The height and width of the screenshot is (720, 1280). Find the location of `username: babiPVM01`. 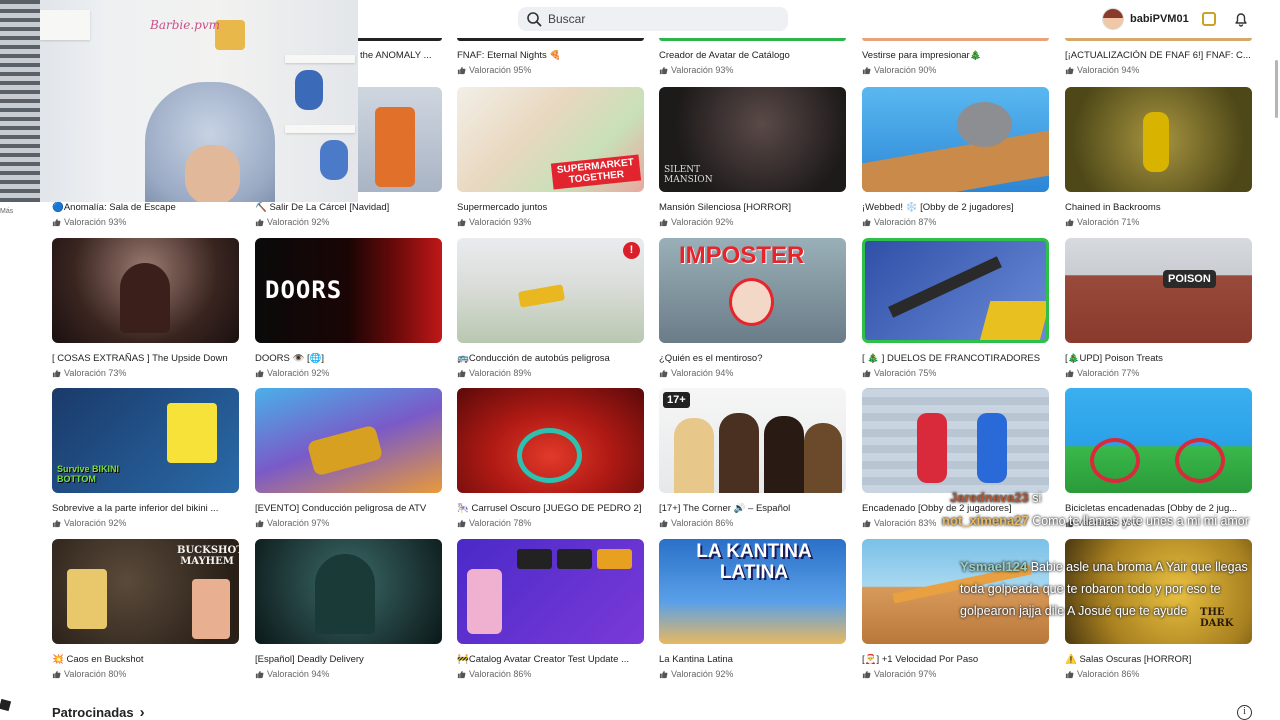

username: babiPVM01 is located at coordinates (1159, 19).